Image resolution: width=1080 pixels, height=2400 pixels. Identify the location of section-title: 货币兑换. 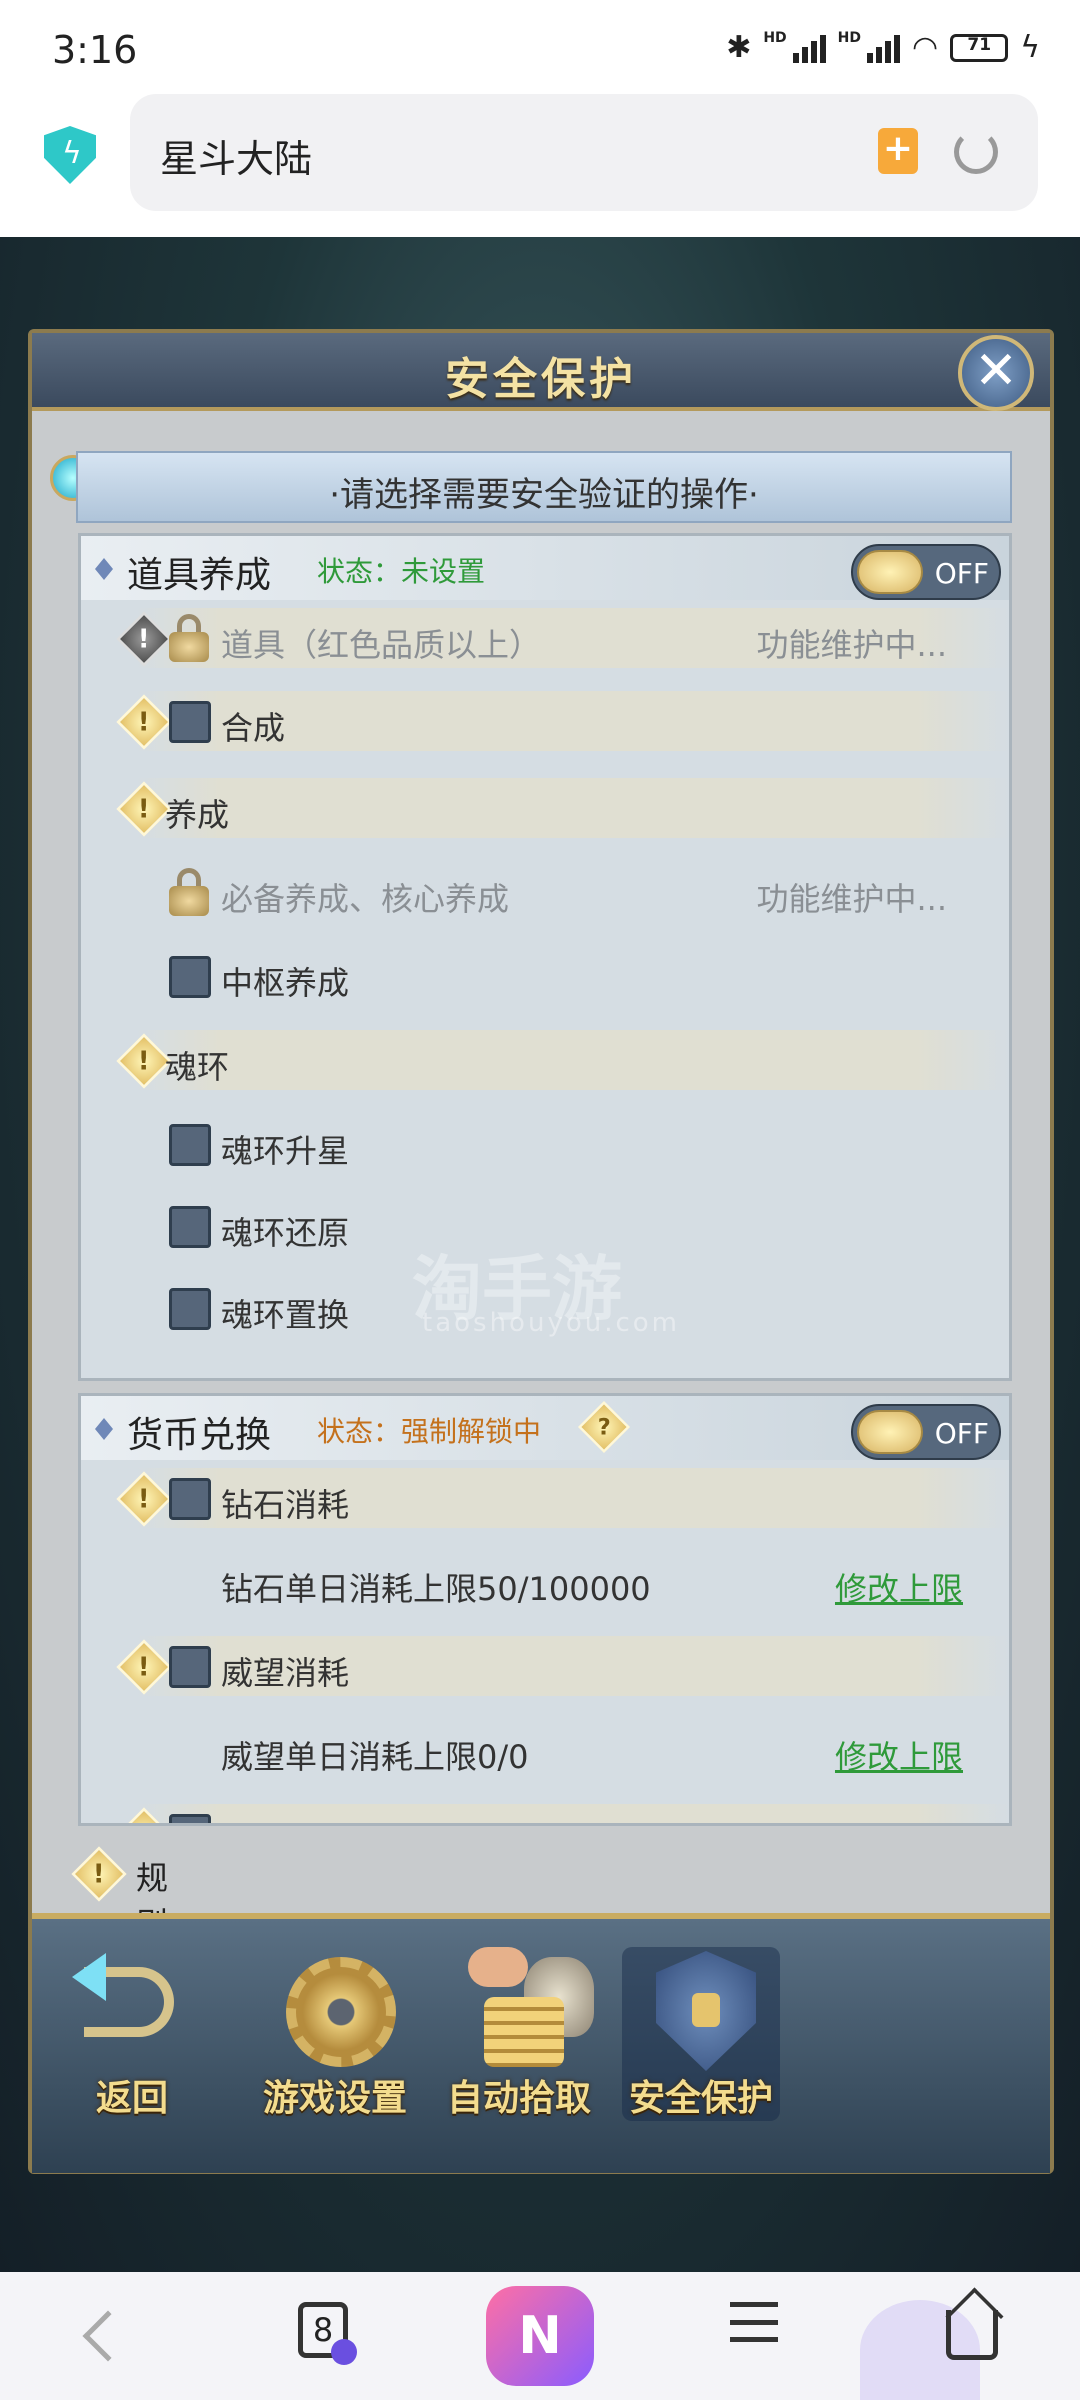
(199, 1435).